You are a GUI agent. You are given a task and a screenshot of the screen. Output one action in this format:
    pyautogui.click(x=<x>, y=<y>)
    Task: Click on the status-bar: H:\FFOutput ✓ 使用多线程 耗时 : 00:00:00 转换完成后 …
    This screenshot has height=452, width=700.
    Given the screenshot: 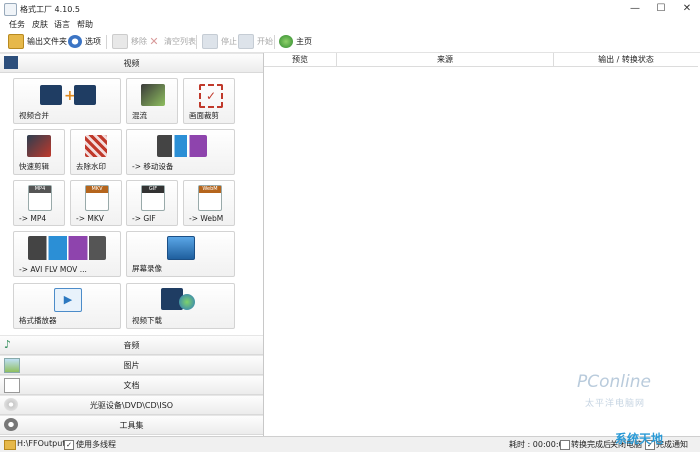 What is the action you would take?
    pyautogui.click(x=350, y=444)
    